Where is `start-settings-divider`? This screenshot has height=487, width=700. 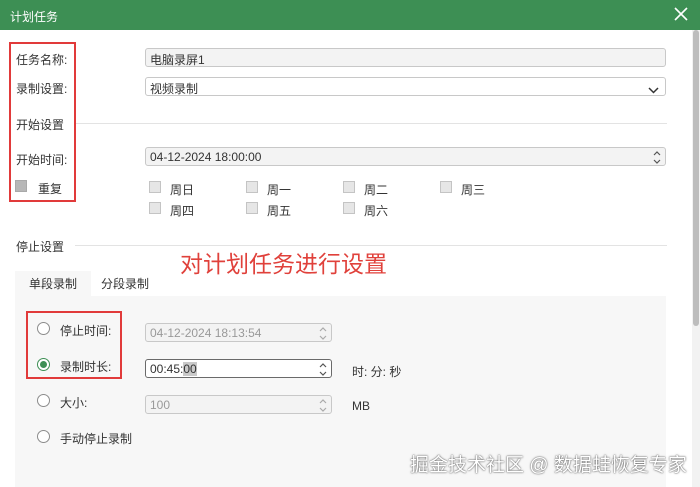 start-settings-divider is located at coordinates (371, 123).